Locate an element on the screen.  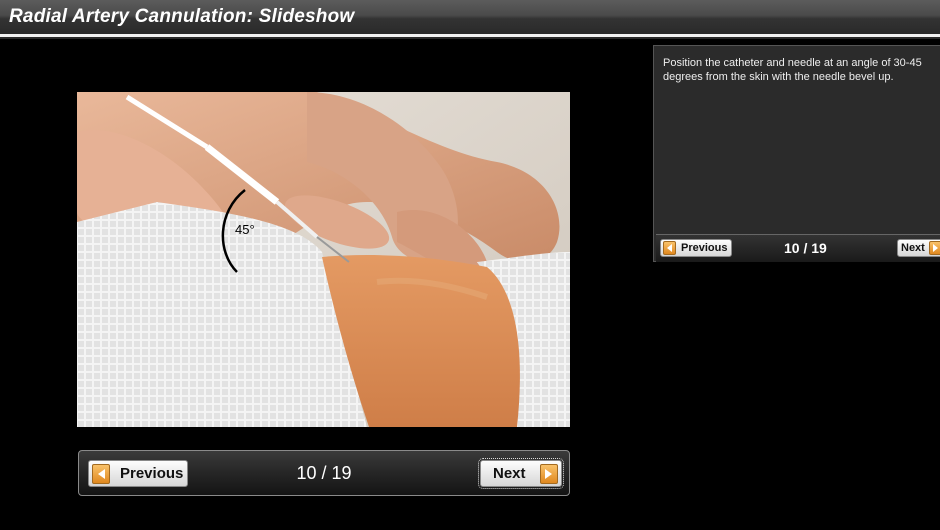
side-next-button: Next is located at coordinates (918, 248).